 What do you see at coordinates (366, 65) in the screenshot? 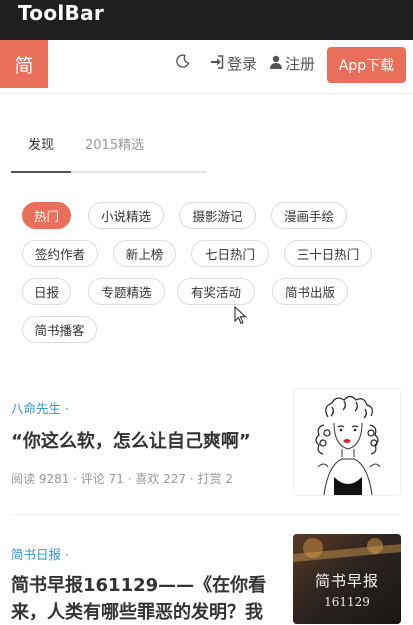
I see `app-download-button: App下载` at bounding box center [366, 65].